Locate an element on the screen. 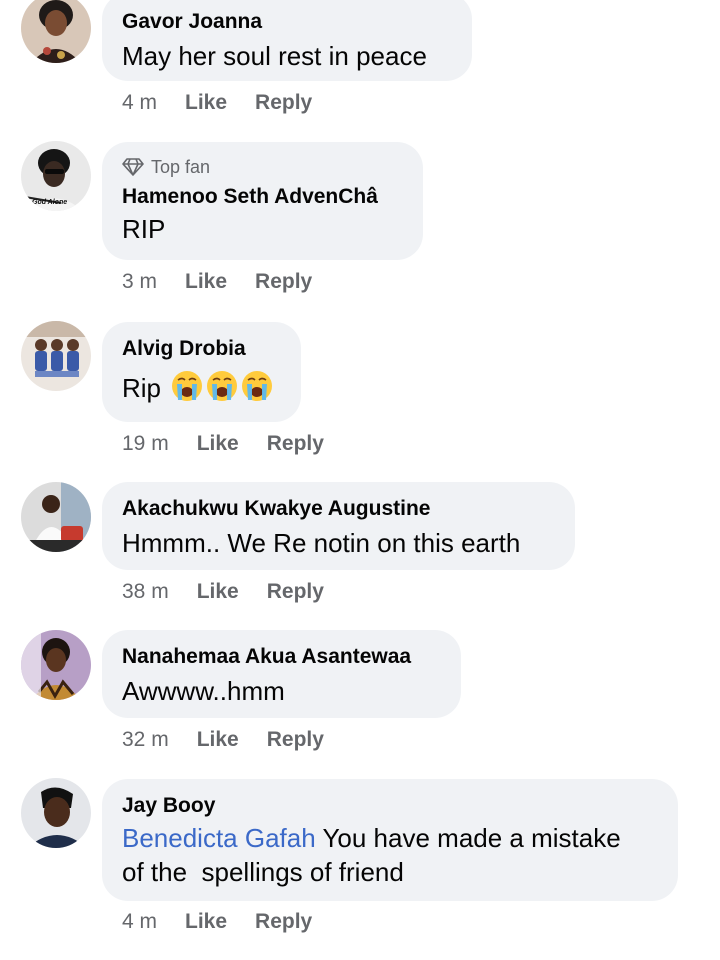 Image resolution: width=720 pixels, height=960 pixels. badge-label: Top fan is located at coordinates (181, 167).